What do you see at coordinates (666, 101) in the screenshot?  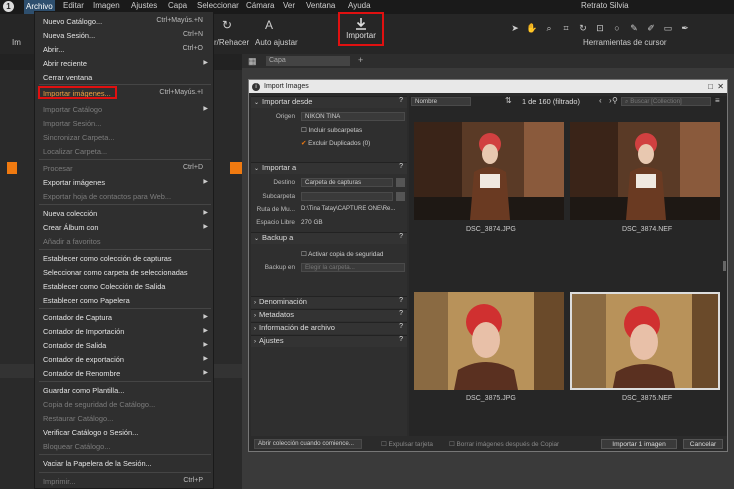 I see `search-input: ⌕ Buscar [Collection]` at bounding box center [666, 101].